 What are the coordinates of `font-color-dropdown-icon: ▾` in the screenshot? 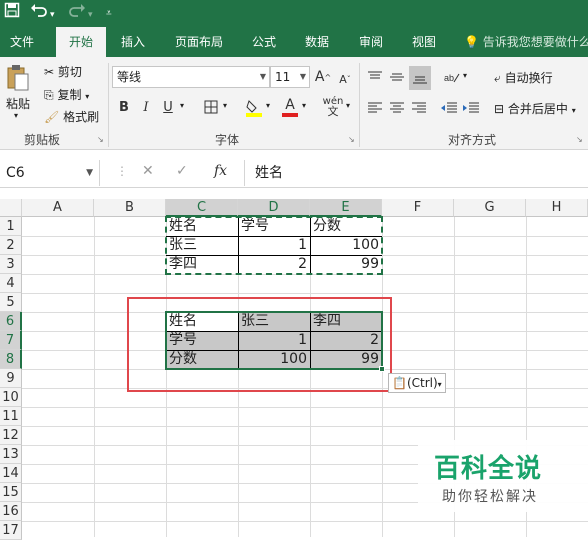 It's located at (304, 105).